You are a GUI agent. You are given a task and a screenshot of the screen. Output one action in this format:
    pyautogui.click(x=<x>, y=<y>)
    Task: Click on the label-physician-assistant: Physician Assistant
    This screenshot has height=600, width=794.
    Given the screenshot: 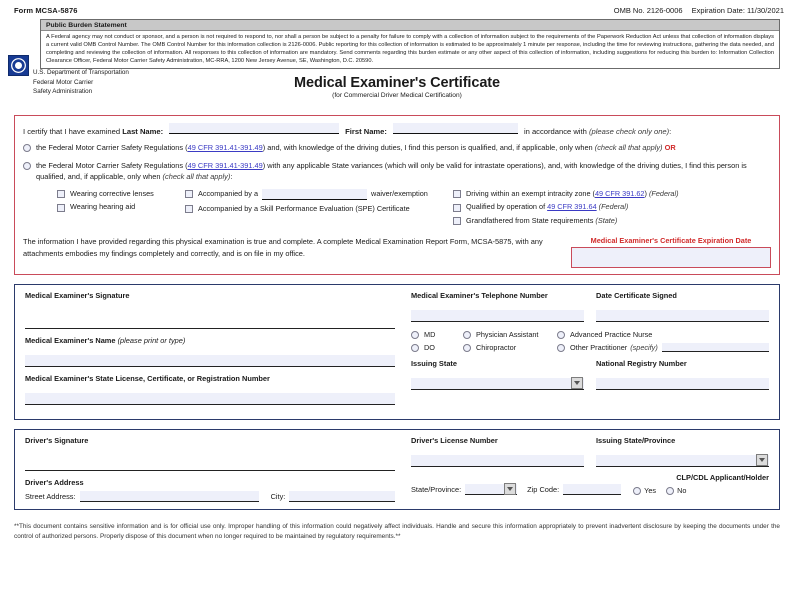 What is the action you would take?
    pyautogui.click(x=507, y=335)
    